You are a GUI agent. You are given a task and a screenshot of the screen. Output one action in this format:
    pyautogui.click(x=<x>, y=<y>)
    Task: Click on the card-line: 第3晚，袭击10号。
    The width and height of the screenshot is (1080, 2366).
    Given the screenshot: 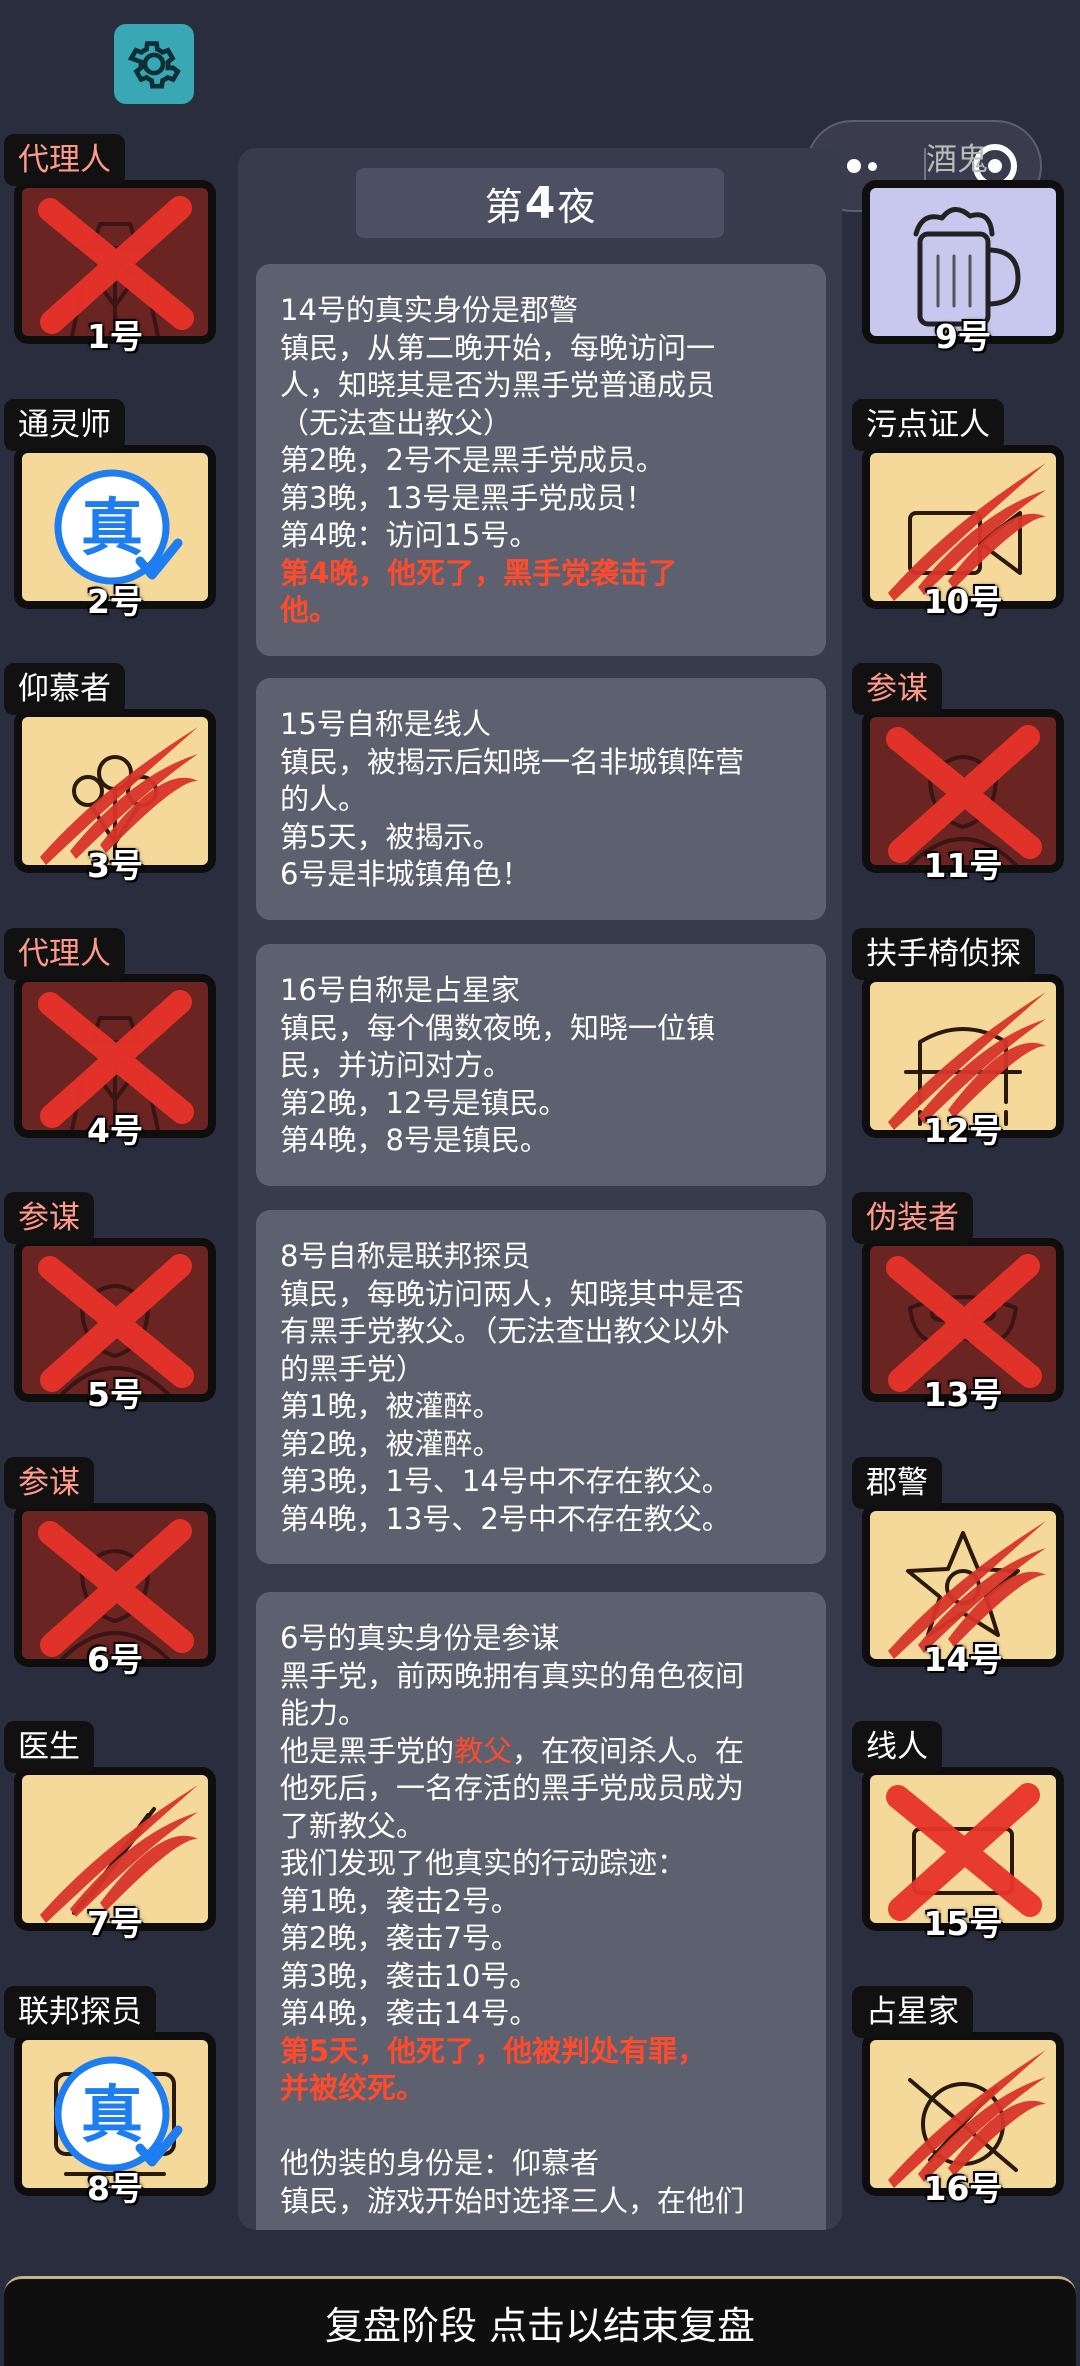 What is the action you would take?
    pyautogui.click(x=409, y=1975)
    